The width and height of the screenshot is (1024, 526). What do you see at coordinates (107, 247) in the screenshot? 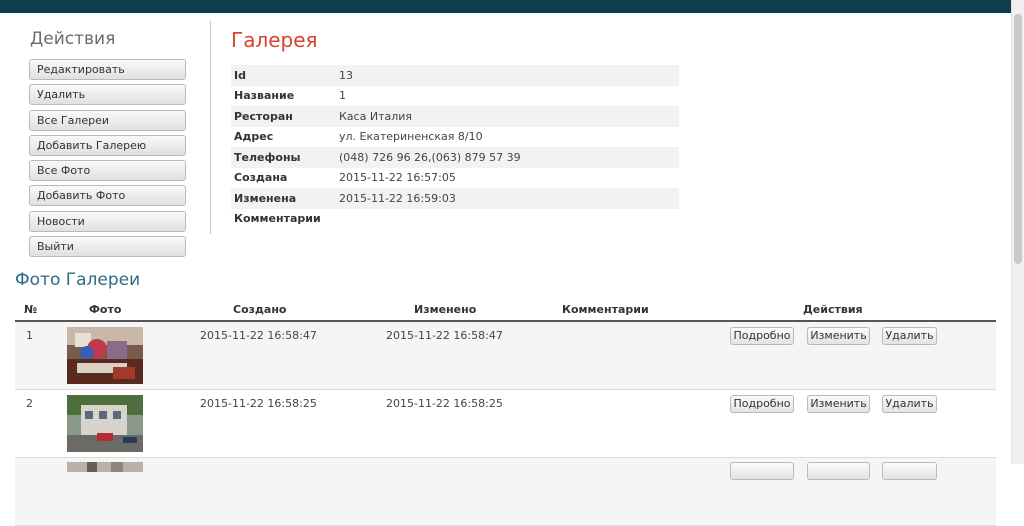
I see `logout-button: Выйти` at bounding box center [107, 247].